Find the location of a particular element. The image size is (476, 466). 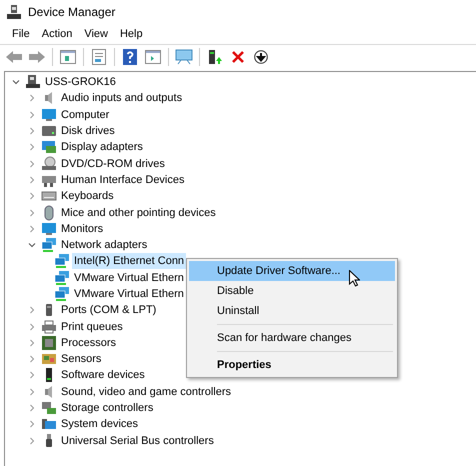

menu-item: Action is located at coordinates (57, 34).